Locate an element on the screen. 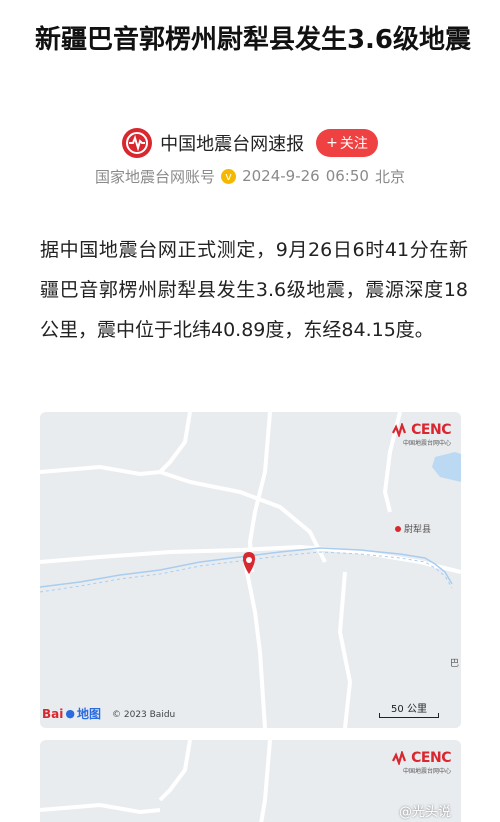 This screenshot has width=500, height=822. watermark: @光头说 is located at coordinates (425, 810).